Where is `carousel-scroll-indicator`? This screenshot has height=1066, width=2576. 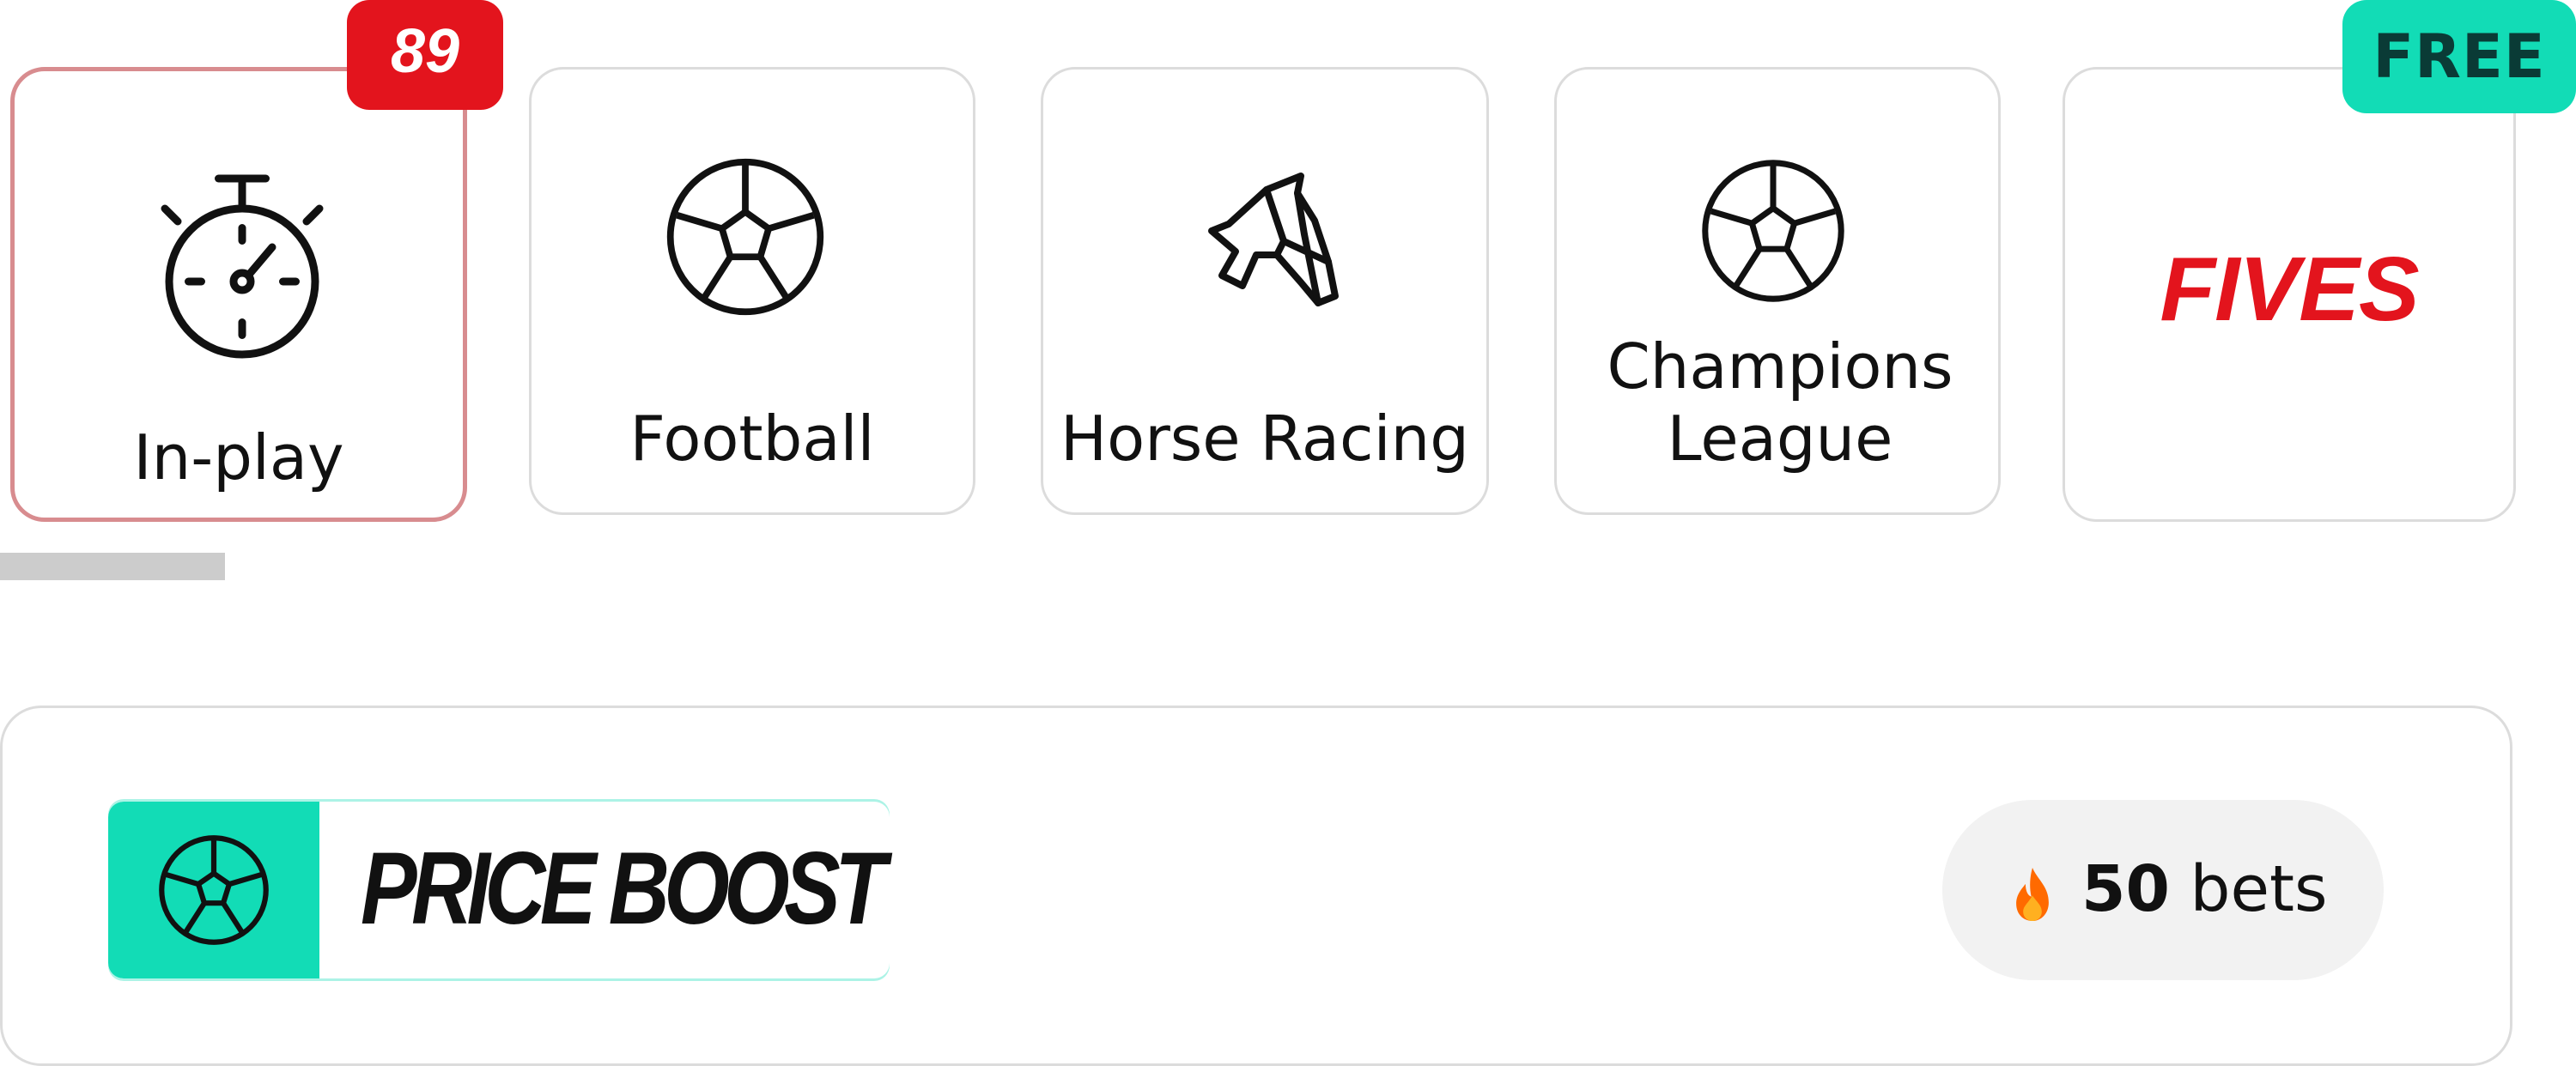 carousel-scroll-indicator is located at coordinates (112, 566).